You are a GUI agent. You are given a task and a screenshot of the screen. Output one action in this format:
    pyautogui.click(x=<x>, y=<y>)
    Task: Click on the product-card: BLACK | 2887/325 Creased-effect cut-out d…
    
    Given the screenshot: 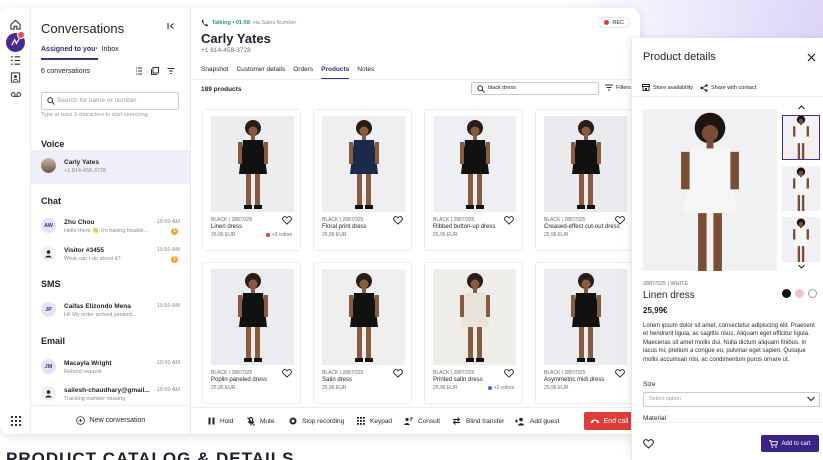 What is the action you would take?
    pyautogui.click(x=584, y=180)
    